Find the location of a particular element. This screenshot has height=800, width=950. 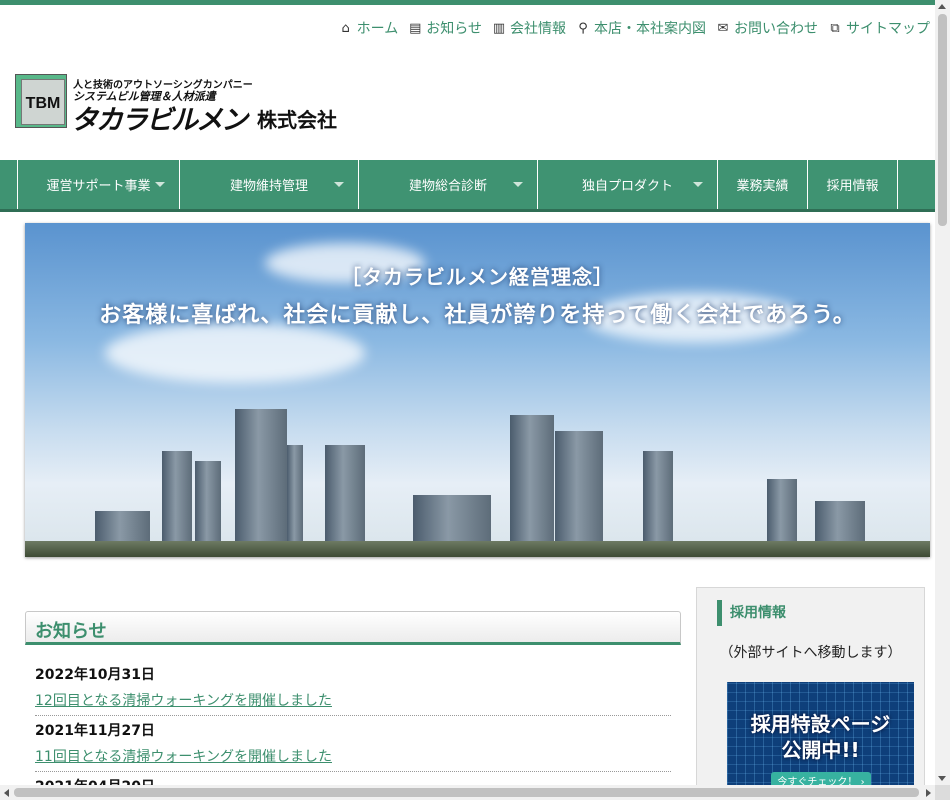

nav-item-label: 建物総合診断 is located at coordinates (447, 186).